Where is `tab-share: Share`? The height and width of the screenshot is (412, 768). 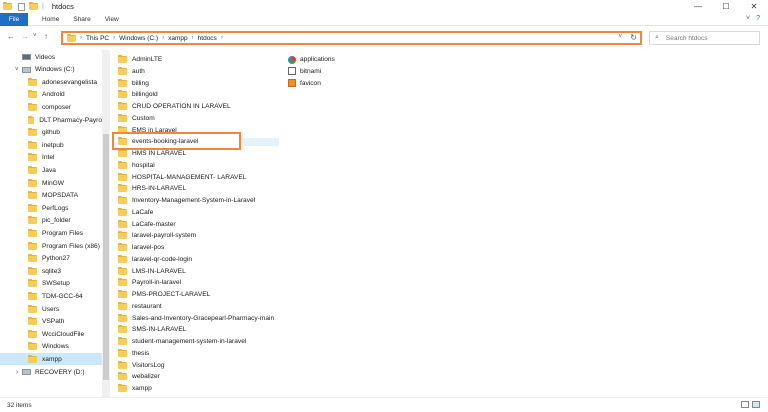 tab-share: Share is located at coordinates (81, 19).